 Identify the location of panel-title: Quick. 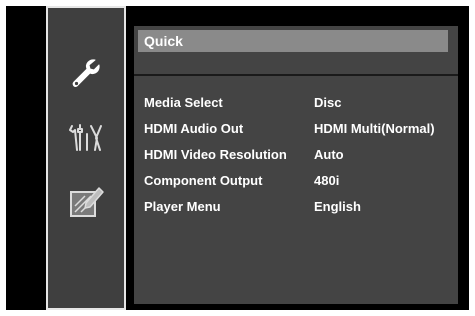
(293, 41).